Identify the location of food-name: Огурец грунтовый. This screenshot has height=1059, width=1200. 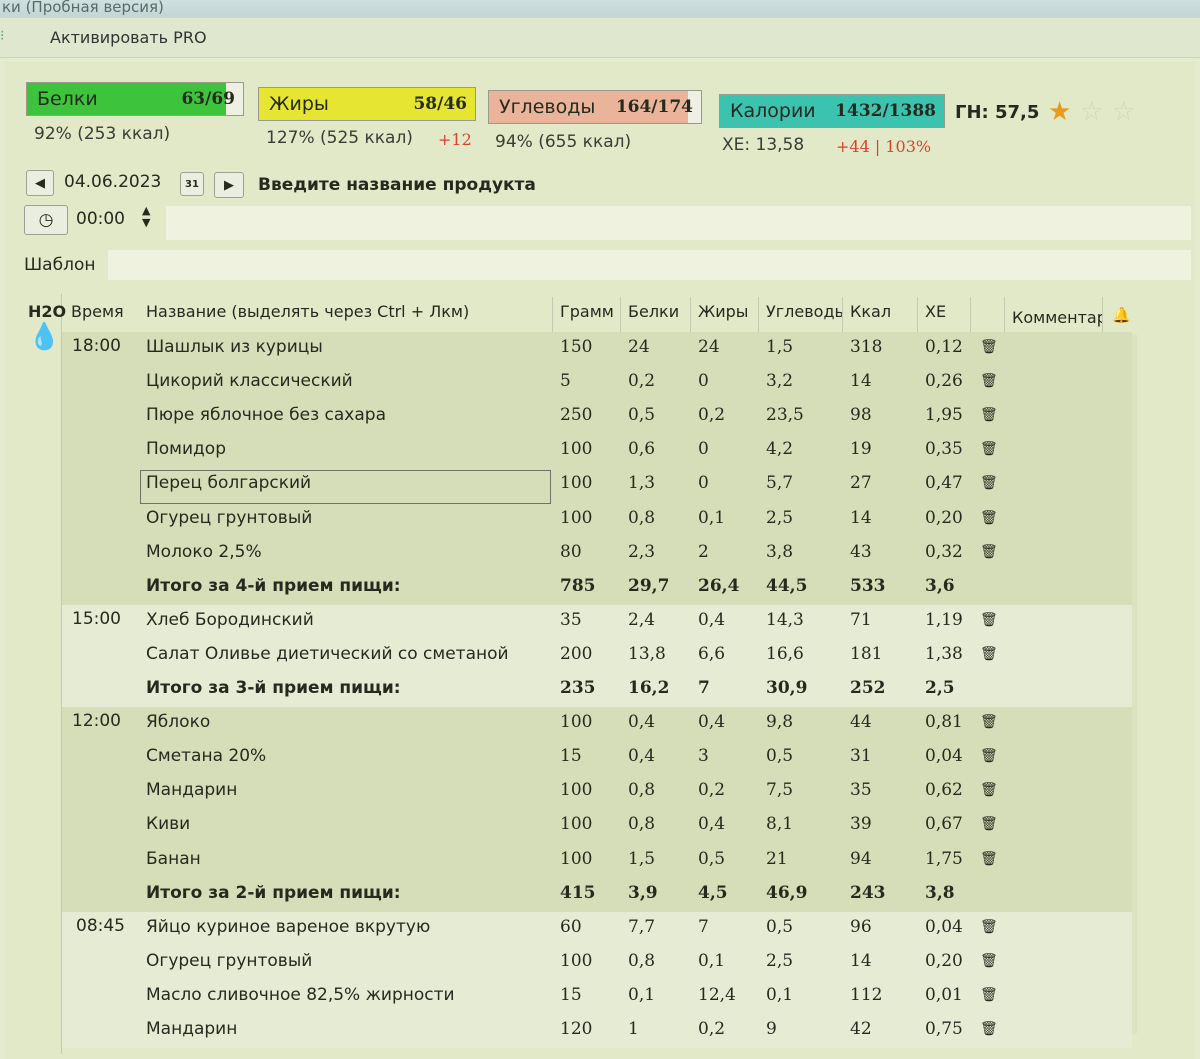
(229, 518).